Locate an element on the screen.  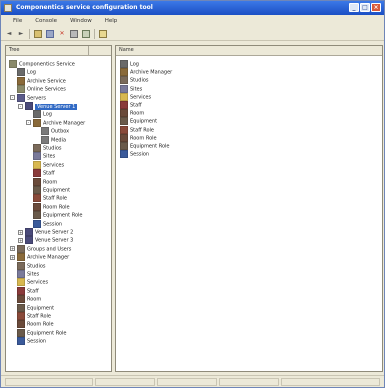
menu-bar: File Console Window Help is located at coordinates (192, 21).